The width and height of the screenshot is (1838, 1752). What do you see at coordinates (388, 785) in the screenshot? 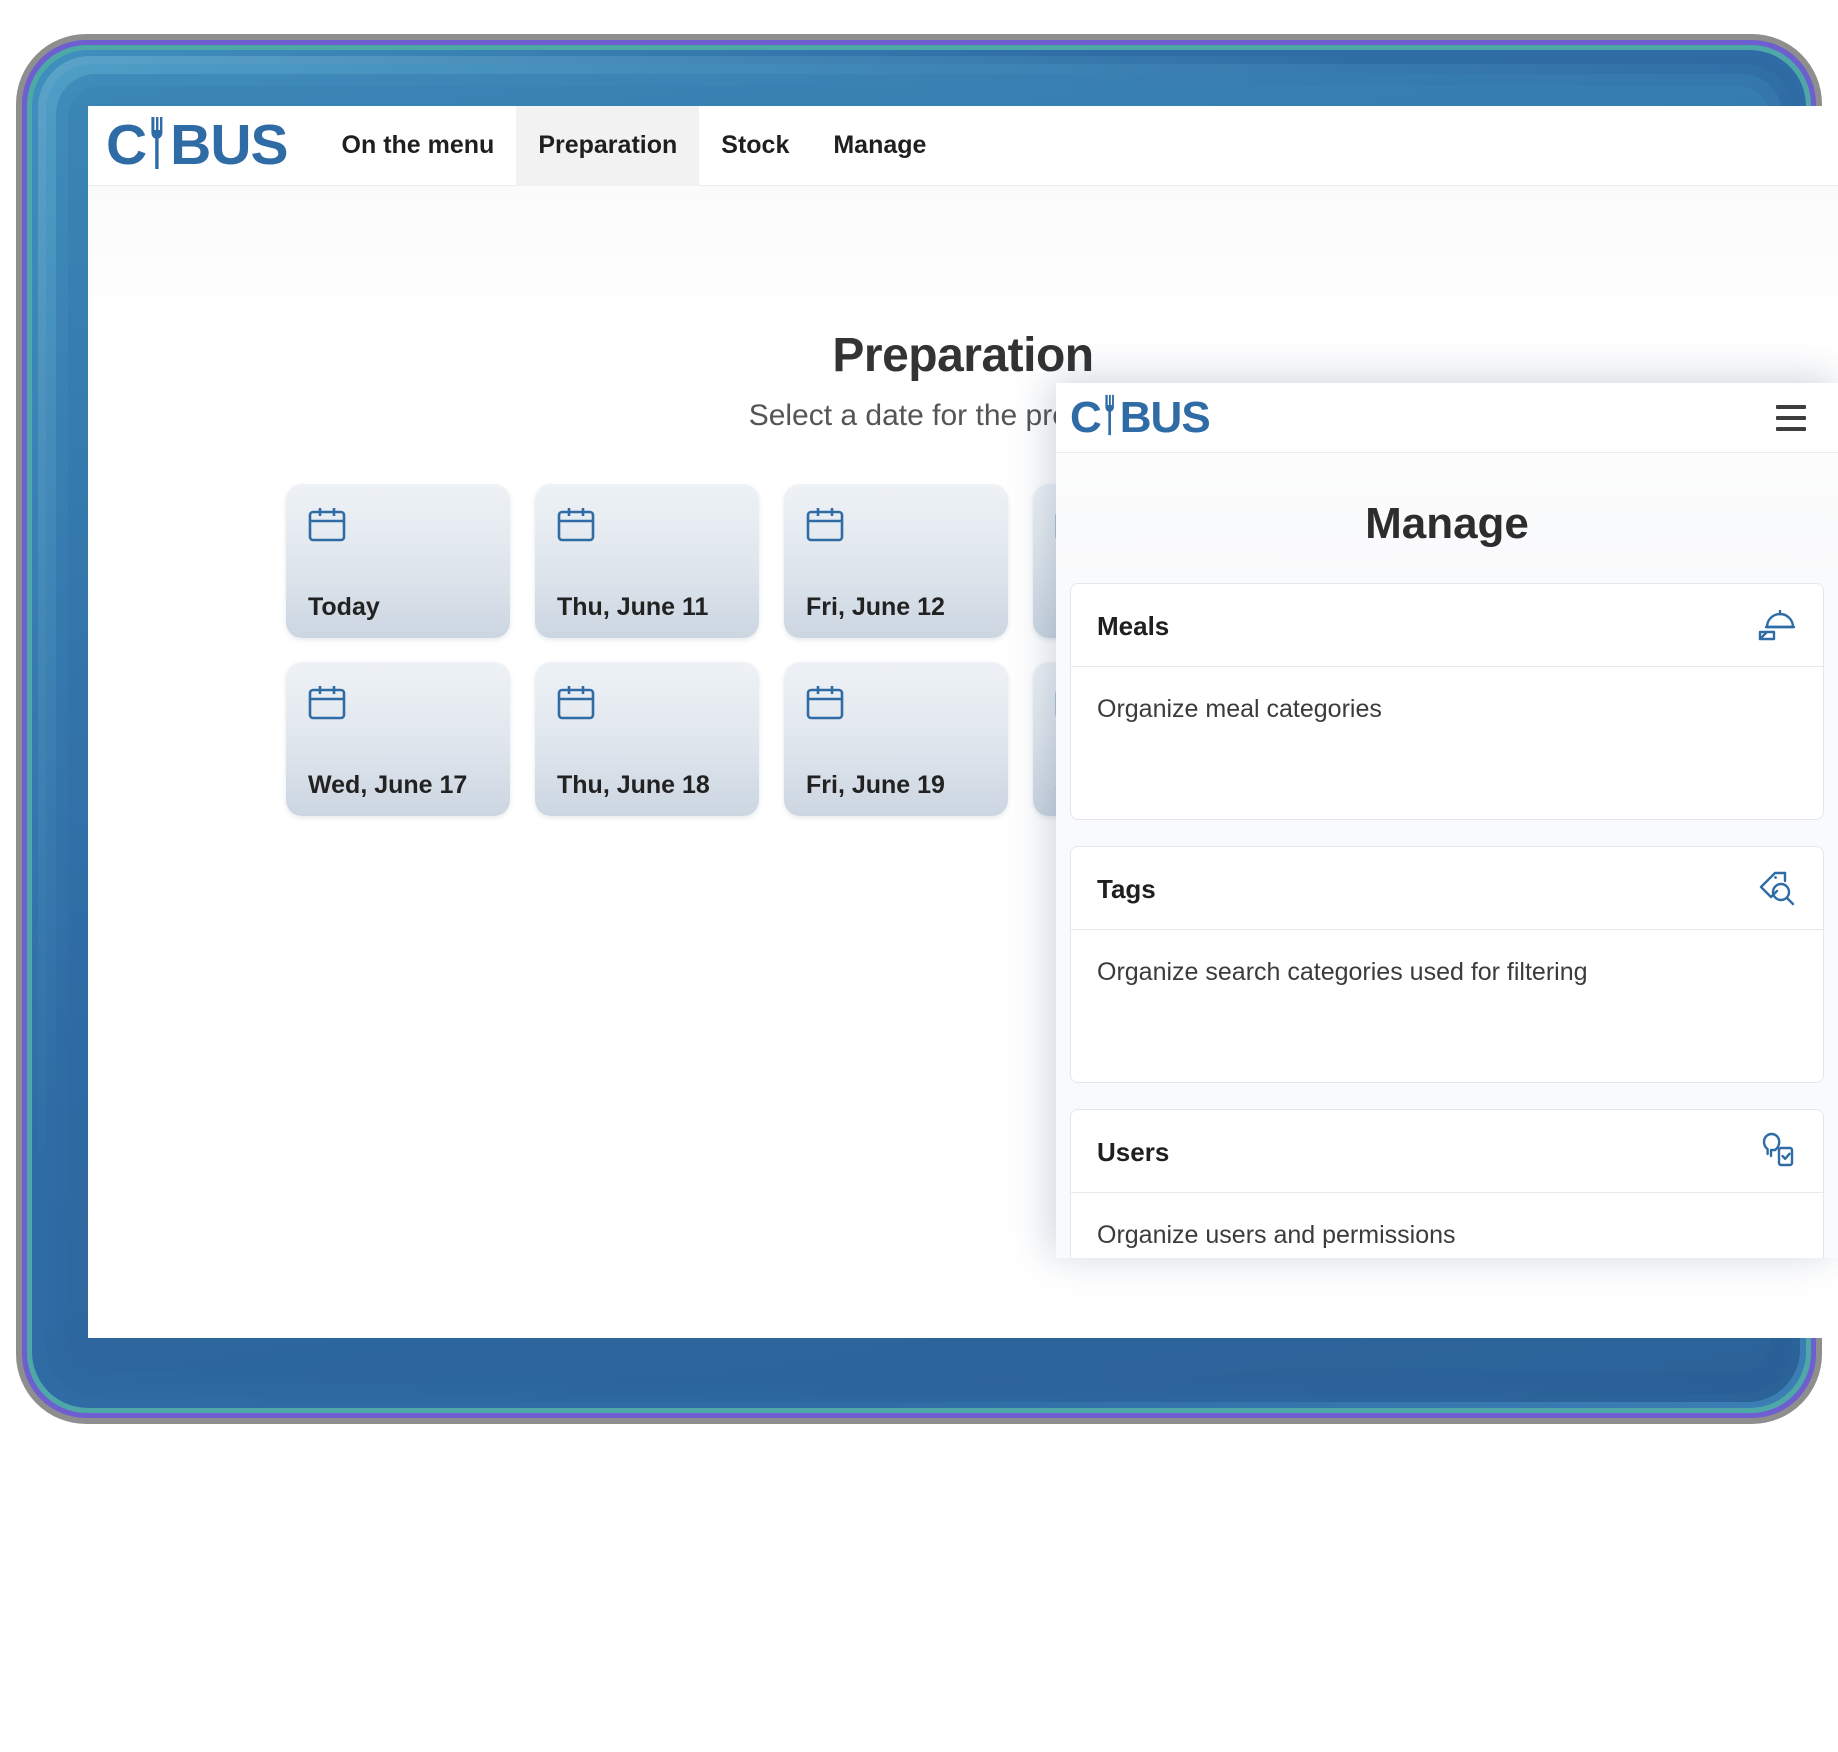
I see `date-card-label: Wed, June 17` at bounding box center [388, 785].